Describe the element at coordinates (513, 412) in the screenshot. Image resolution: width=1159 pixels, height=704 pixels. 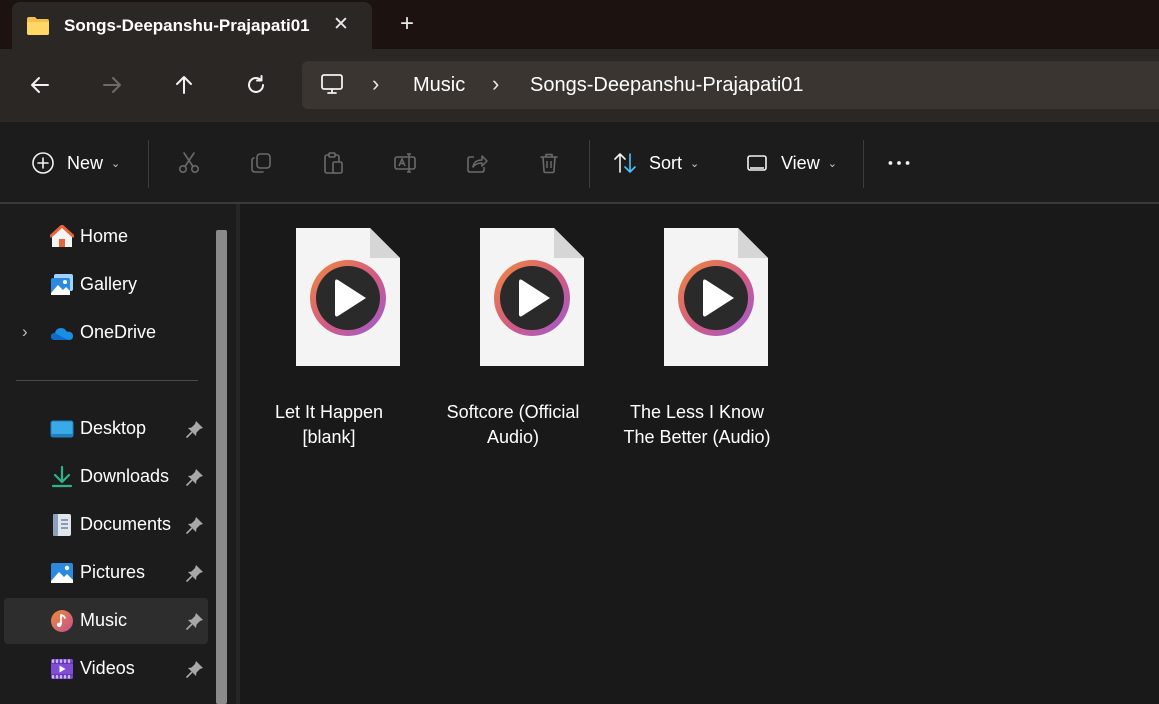
I see `file-name-line: Softcore (Official` at that location.